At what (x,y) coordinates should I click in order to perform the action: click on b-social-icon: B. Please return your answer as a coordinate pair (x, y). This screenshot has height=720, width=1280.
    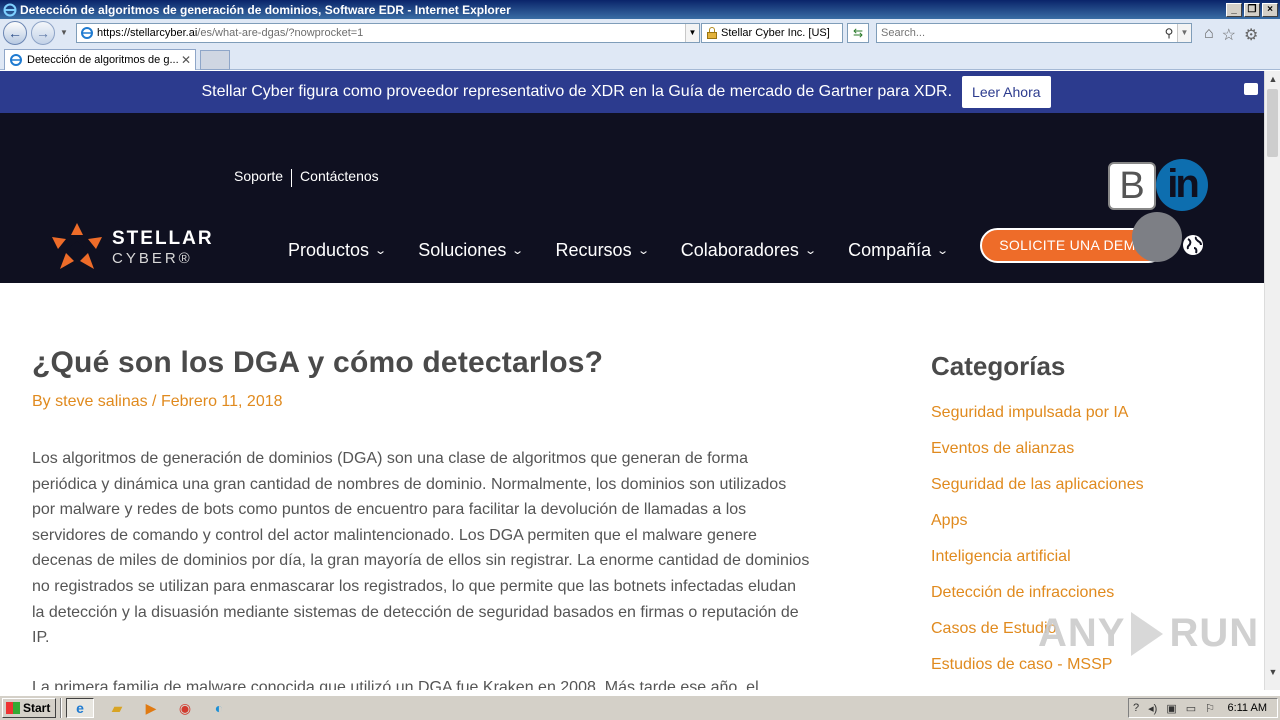
    Looking at the image, I should click on (1132, 186).